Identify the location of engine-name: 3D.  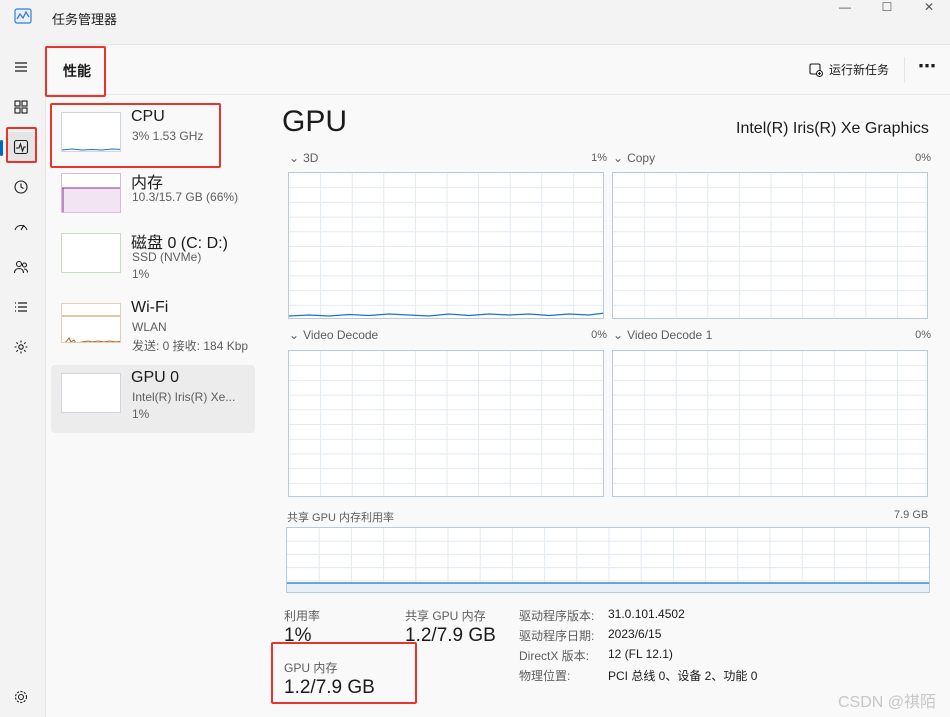
(311, 158).